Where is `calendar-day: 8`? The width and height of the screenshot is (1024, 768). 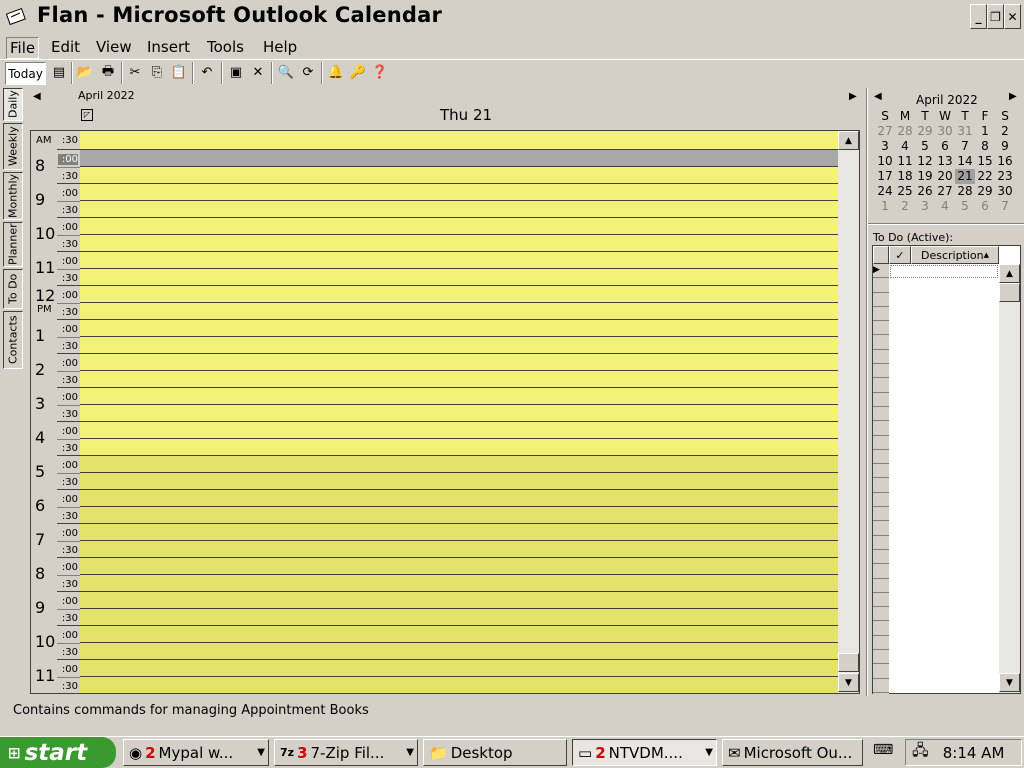 calendar-day: 8 is located at coordinates (985, 146).